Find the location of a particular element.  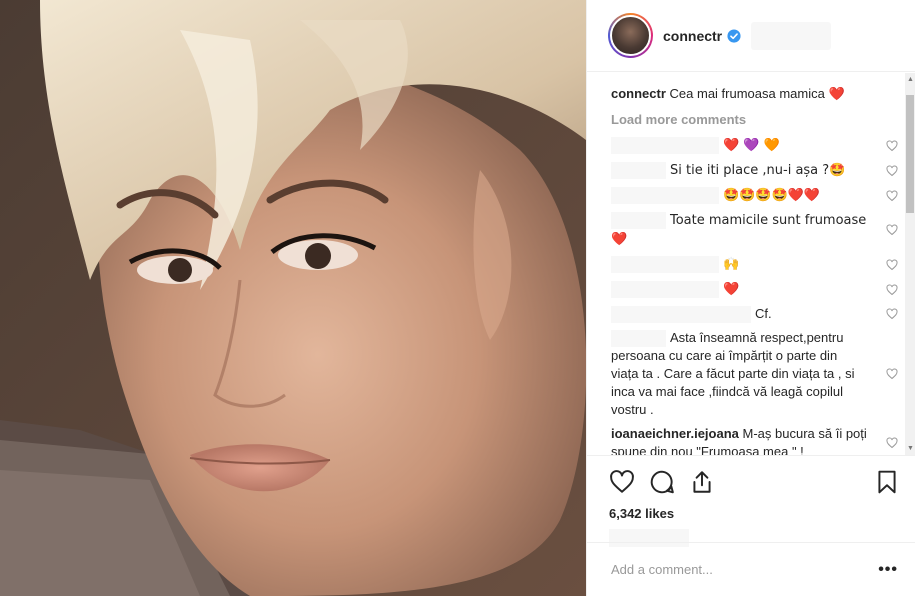

username-link: connectr is located at coordinates (692, 36).